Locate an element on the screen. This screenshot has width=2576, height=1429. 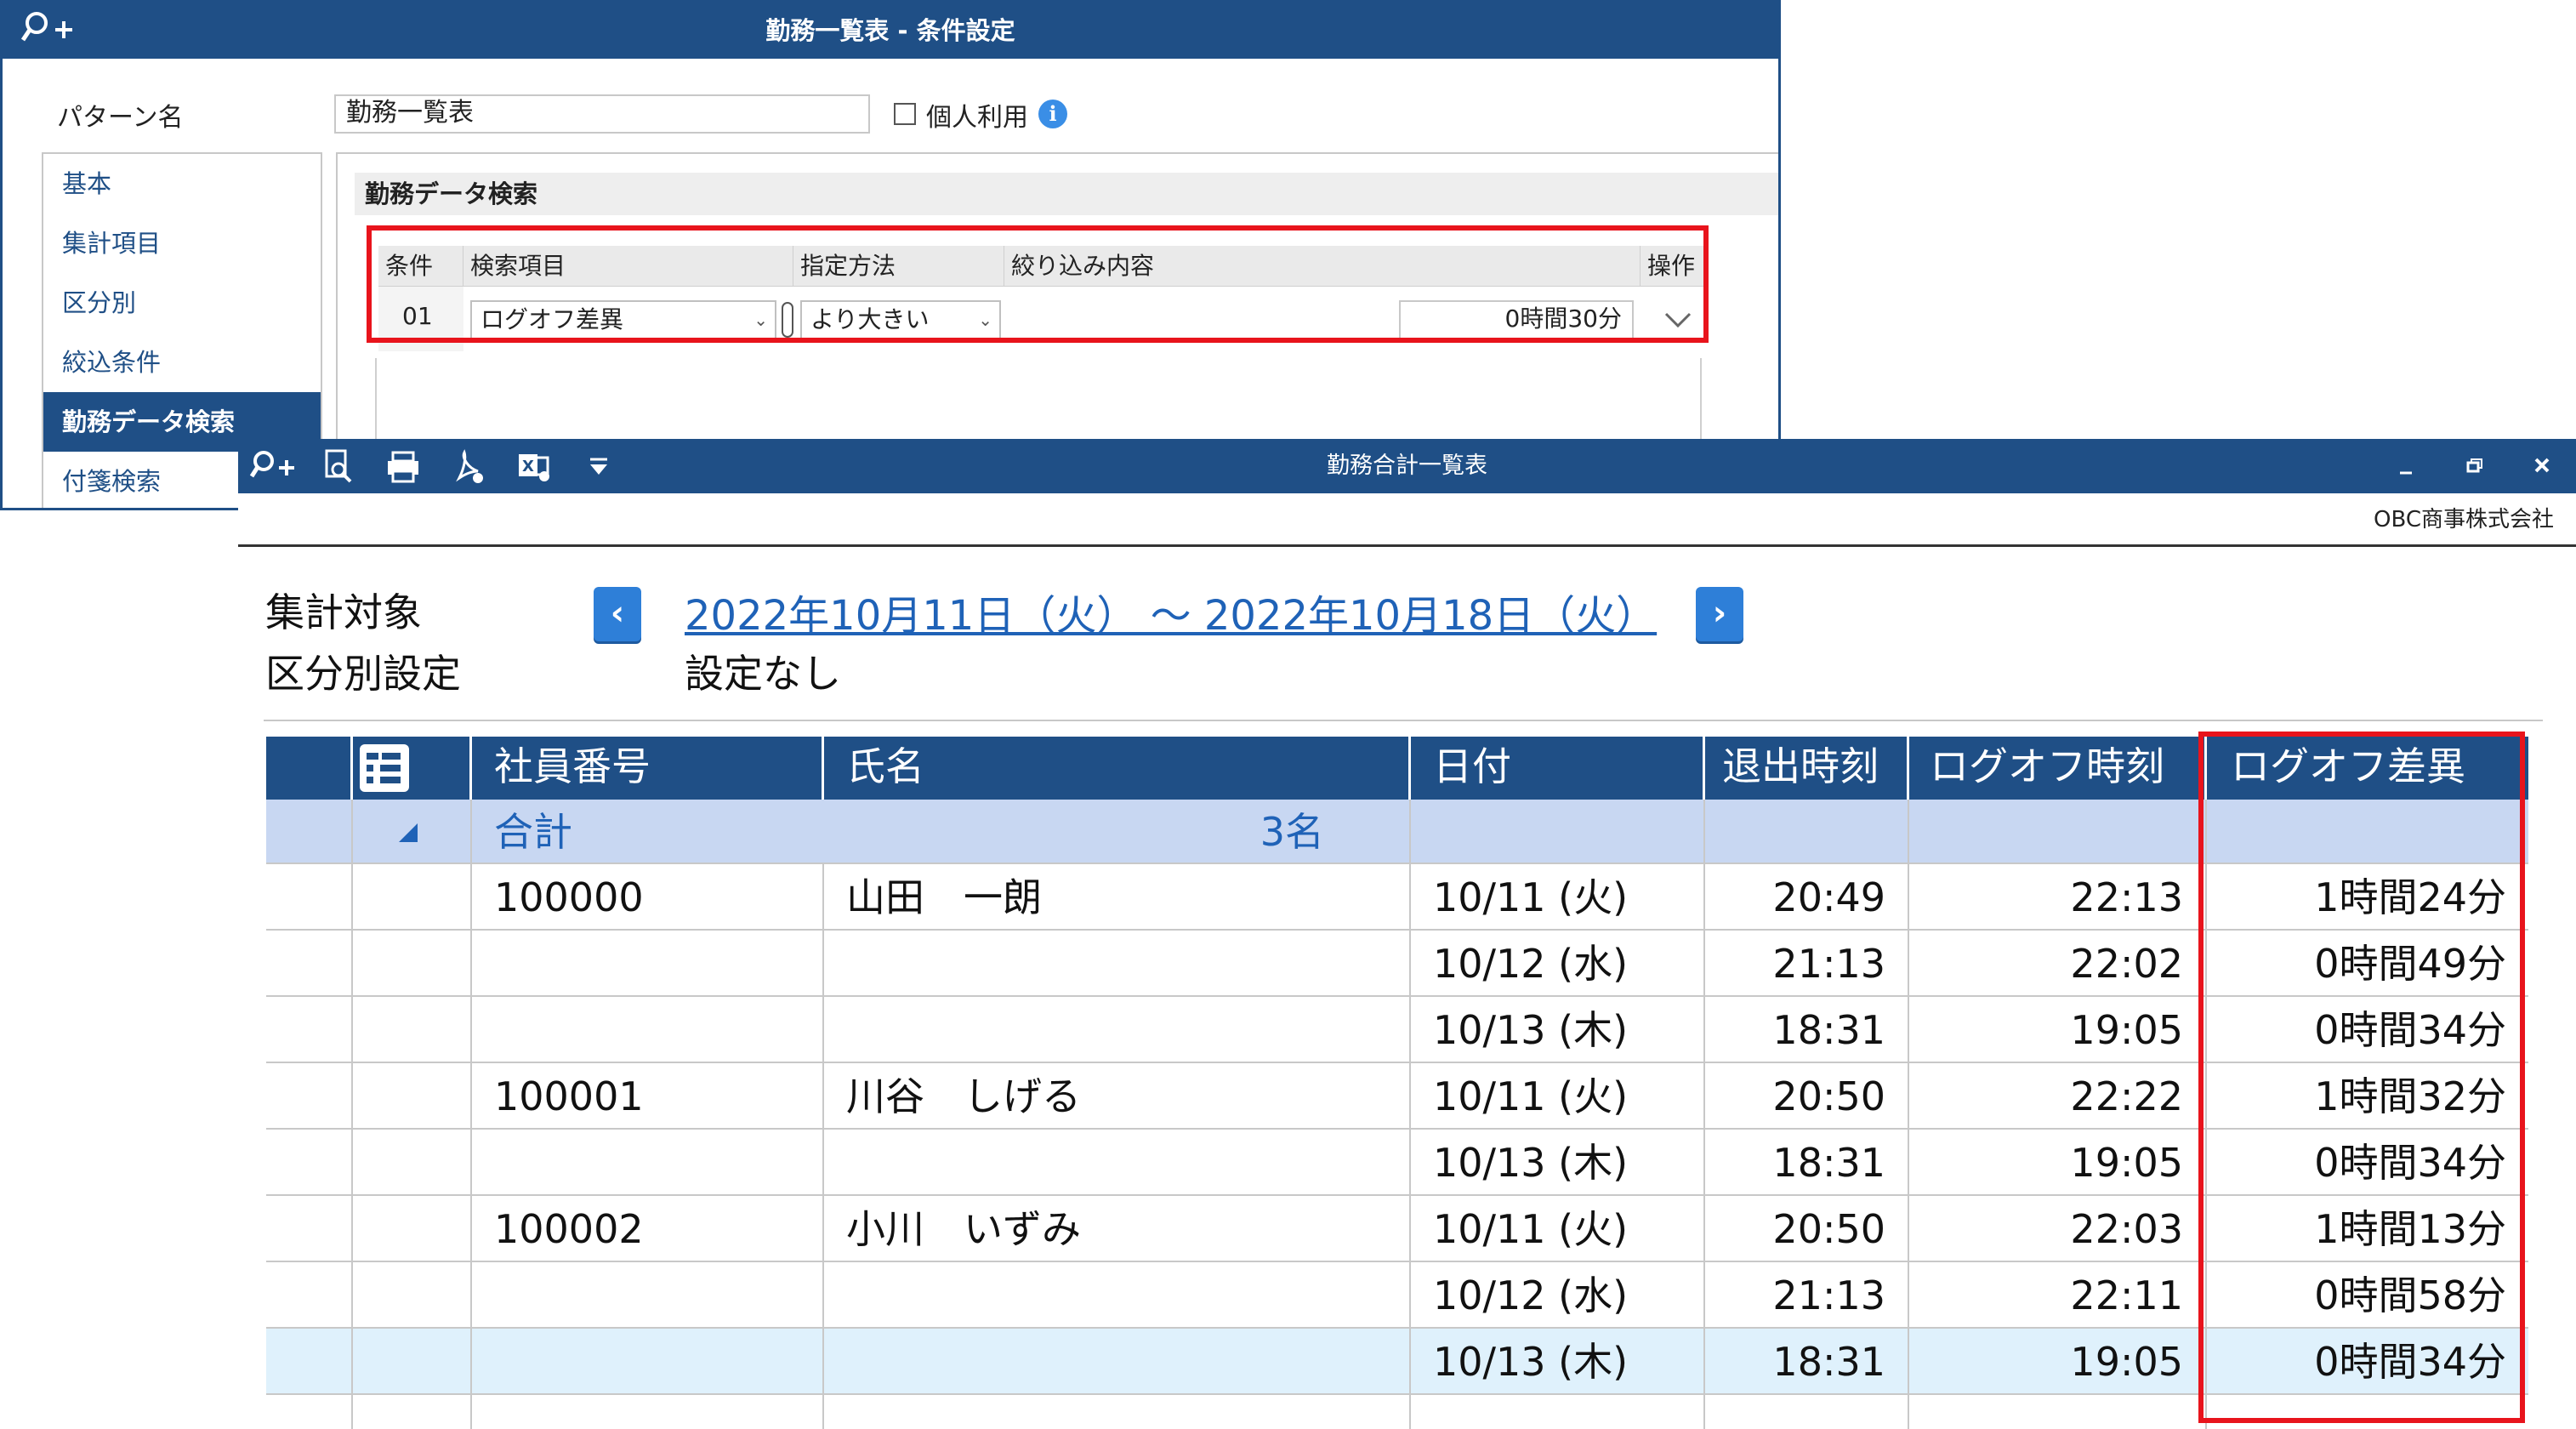
exit-time-cell: 20:49 is located at coordinates (1807, 897).